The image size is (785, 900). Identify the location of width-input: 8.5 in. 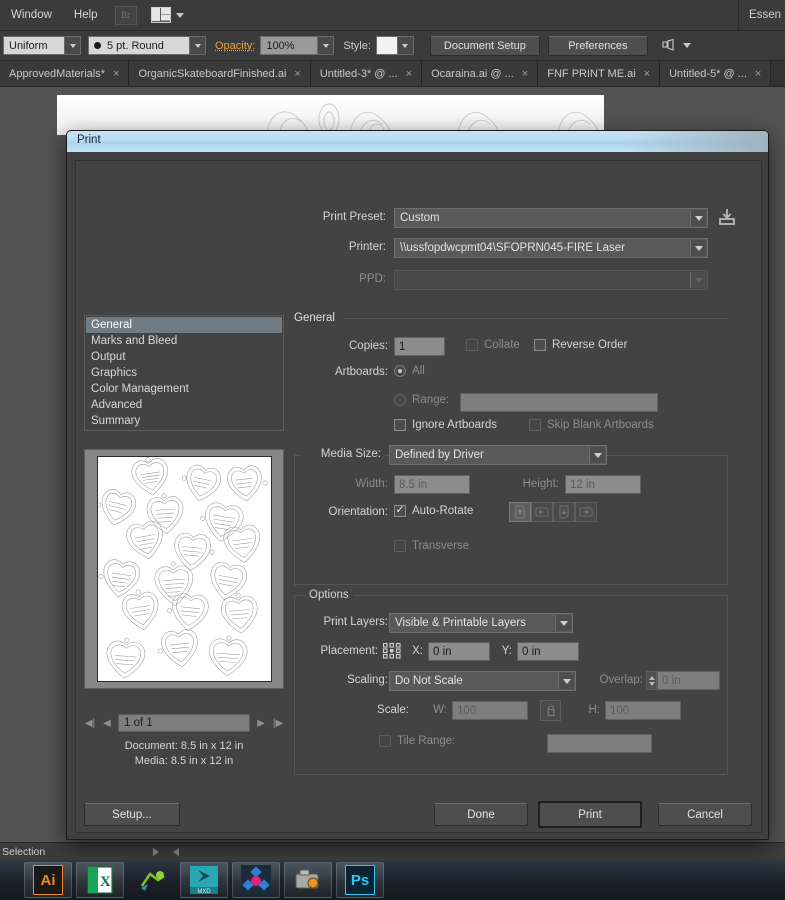
(432, 484).